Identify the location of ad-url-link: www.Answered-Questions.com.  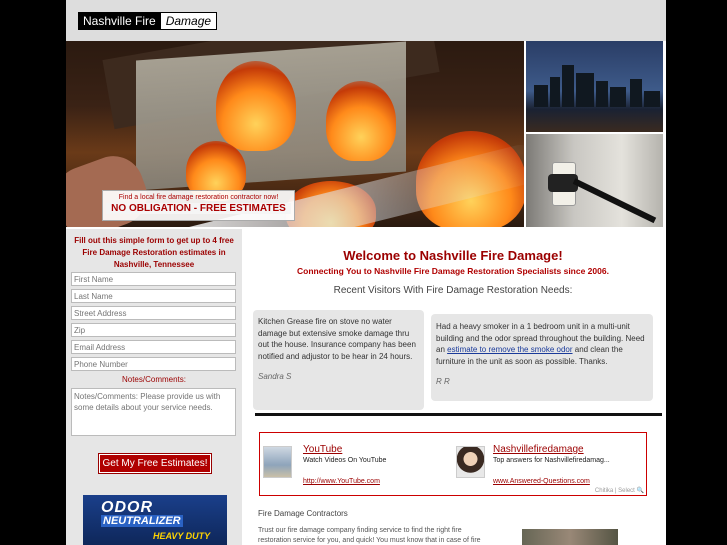
(541, 481).